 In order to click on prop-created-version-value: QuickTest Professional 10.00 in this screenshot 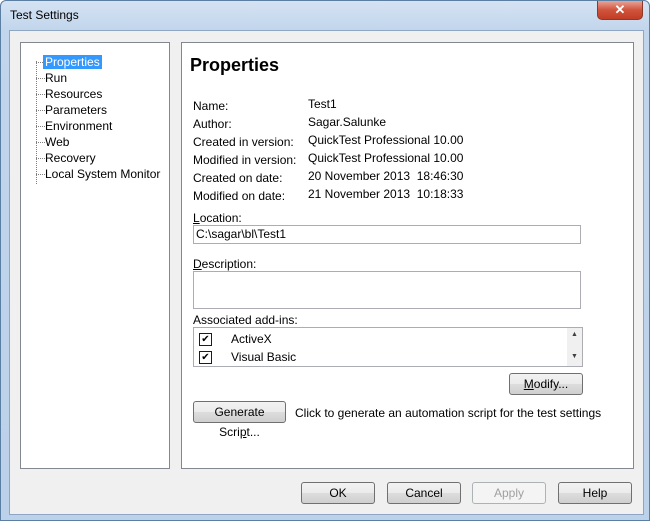, I will do `click(386, 140)`.